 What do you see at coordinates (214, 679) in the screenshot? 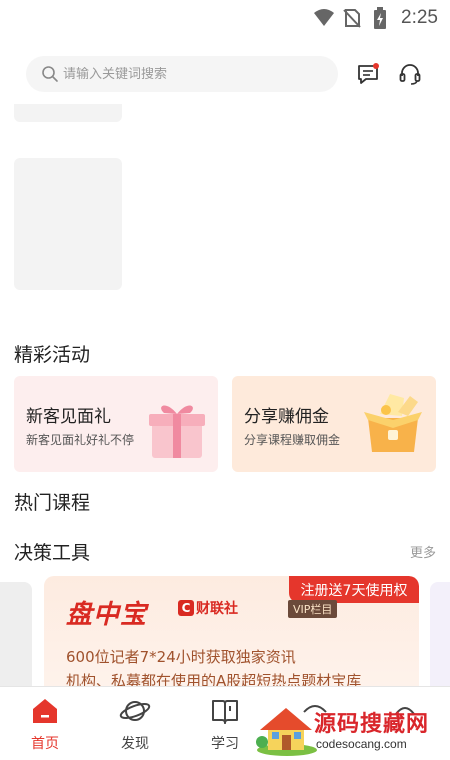
I see `tool-description-line: 机构、私募都在使用的A股超短热点题材宝库` at bounding box center [214, 679].